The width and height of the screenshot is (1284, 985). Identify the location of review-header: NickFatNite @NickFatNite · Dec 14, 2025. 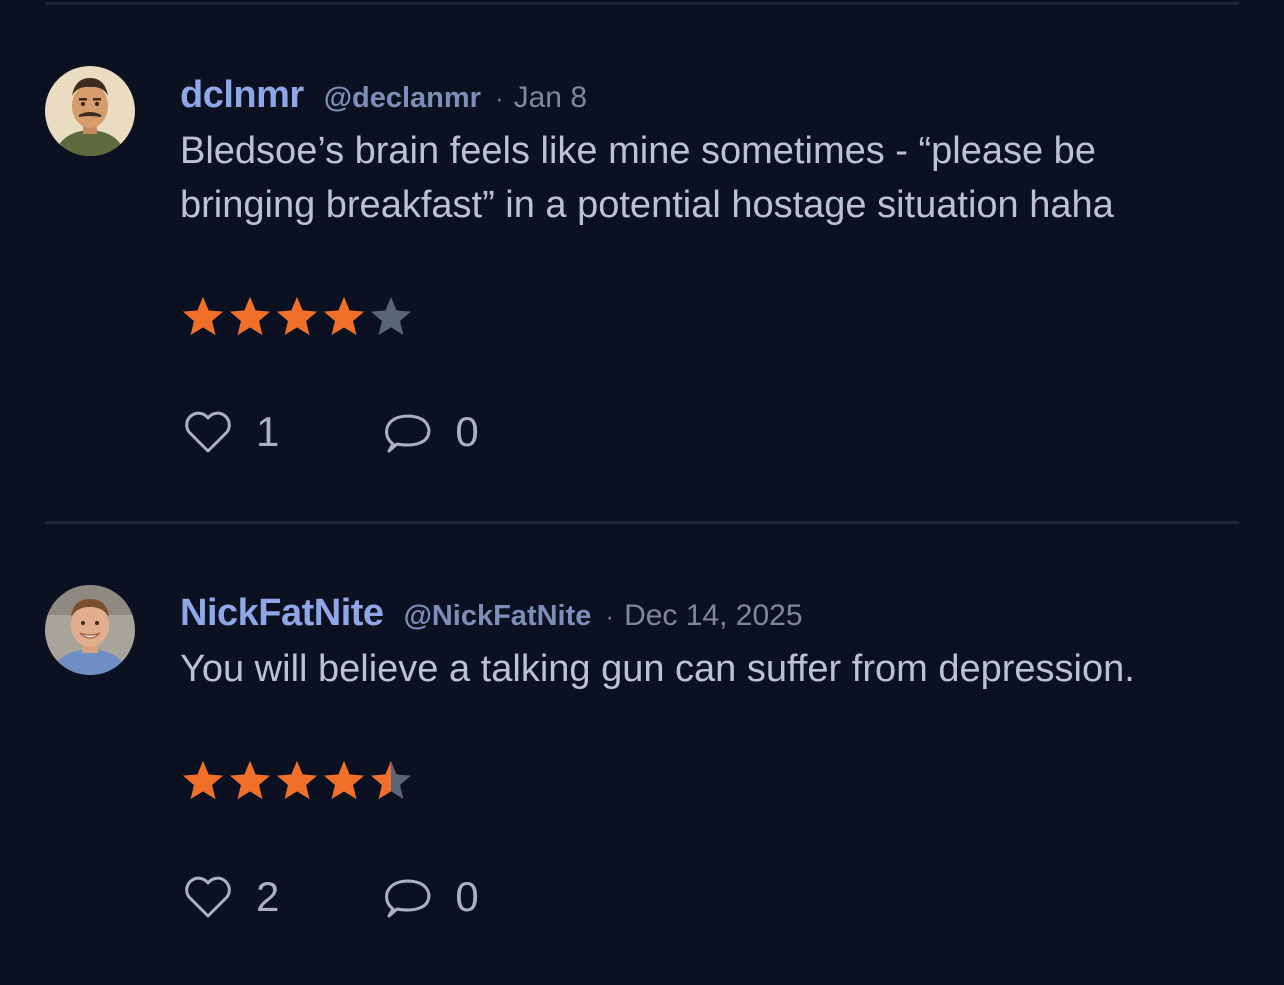
(491, 613).